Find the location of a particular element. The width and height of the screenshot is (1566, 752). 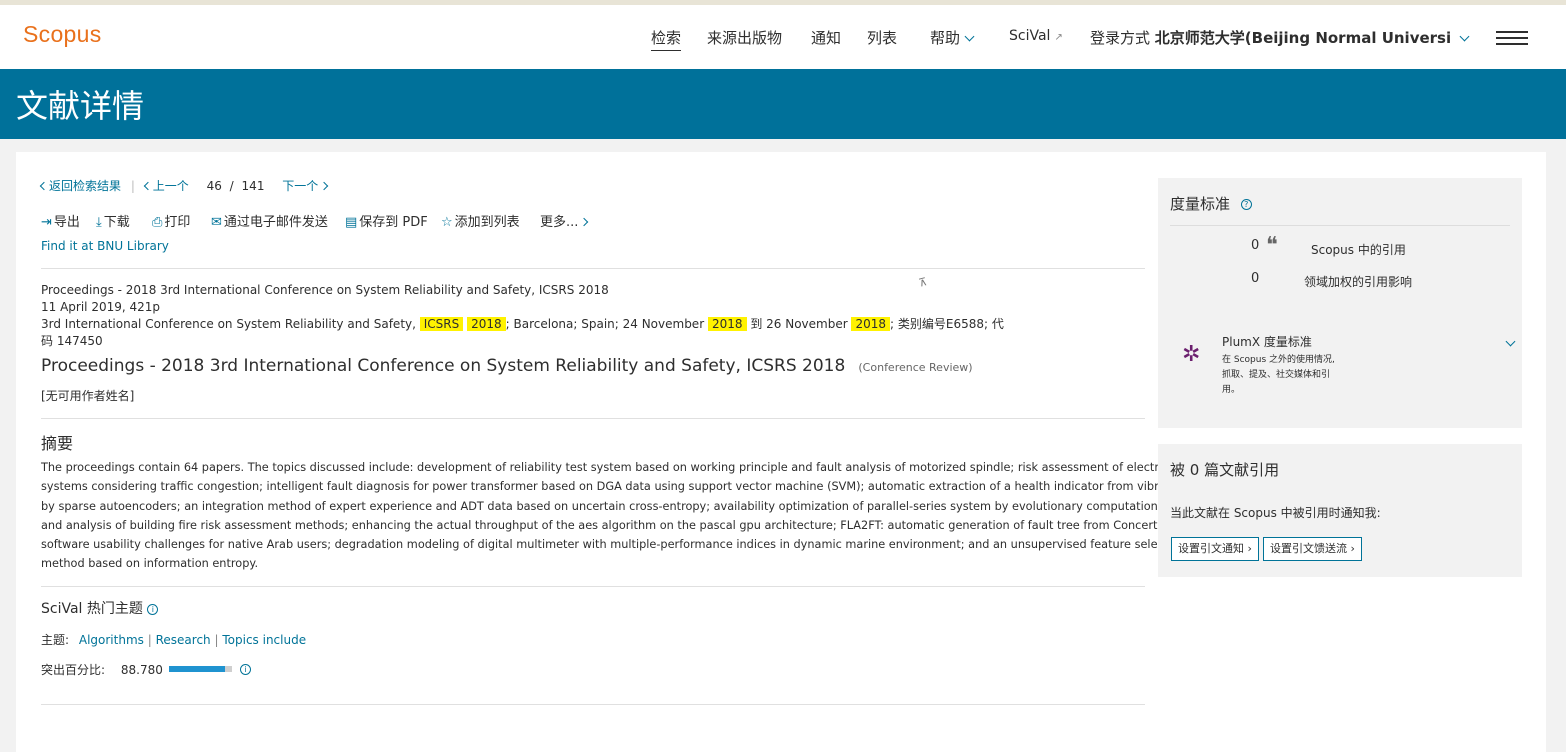

percentile-value: 88.780 is located at coordinates (141, 670).